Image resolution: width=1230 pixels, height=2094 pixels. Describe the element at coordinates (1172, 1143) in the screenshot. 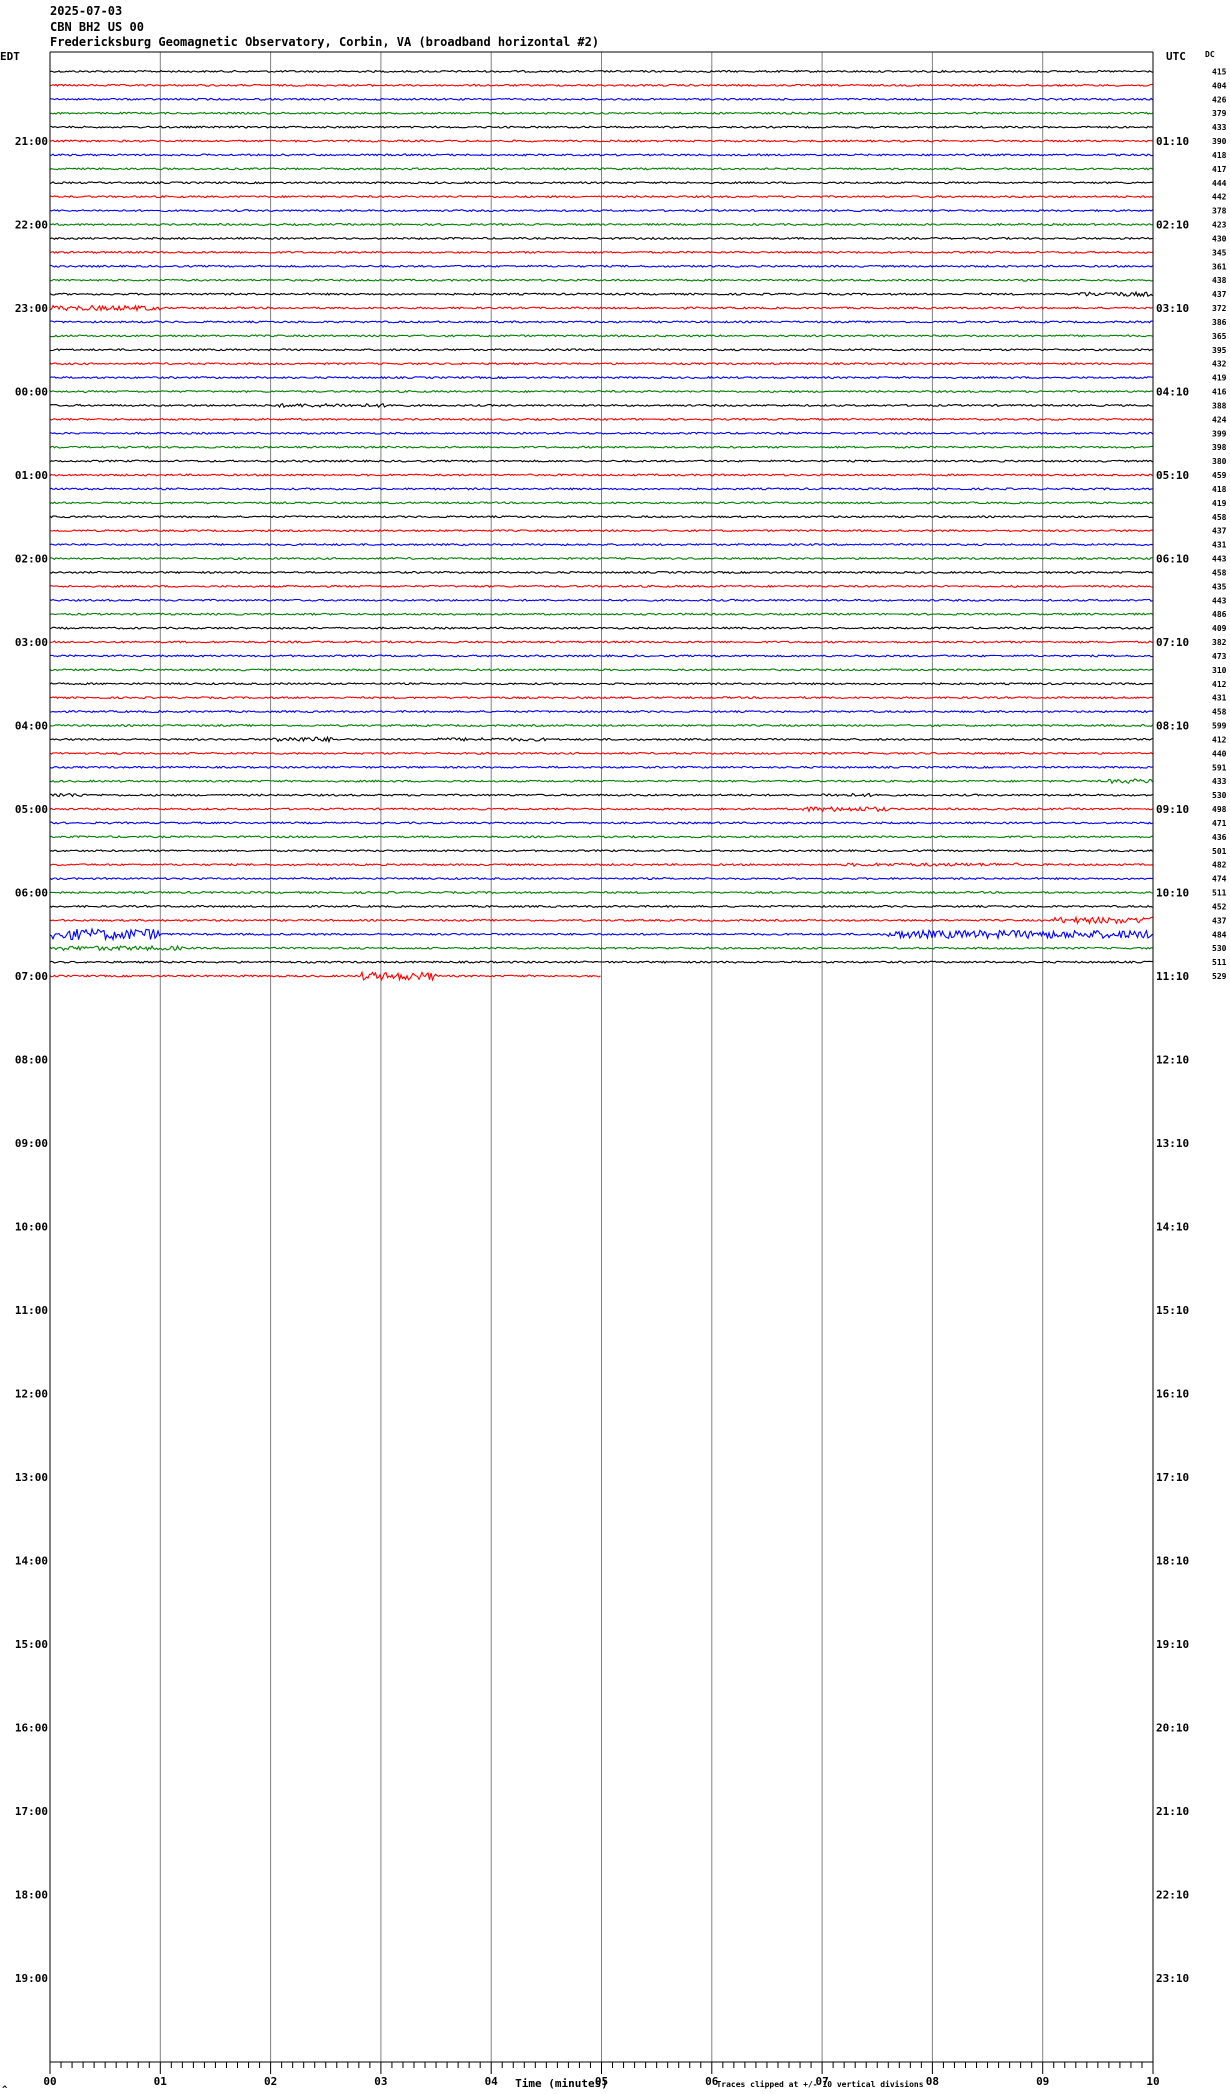

I see `right-hour-label: 13:10` at that location.